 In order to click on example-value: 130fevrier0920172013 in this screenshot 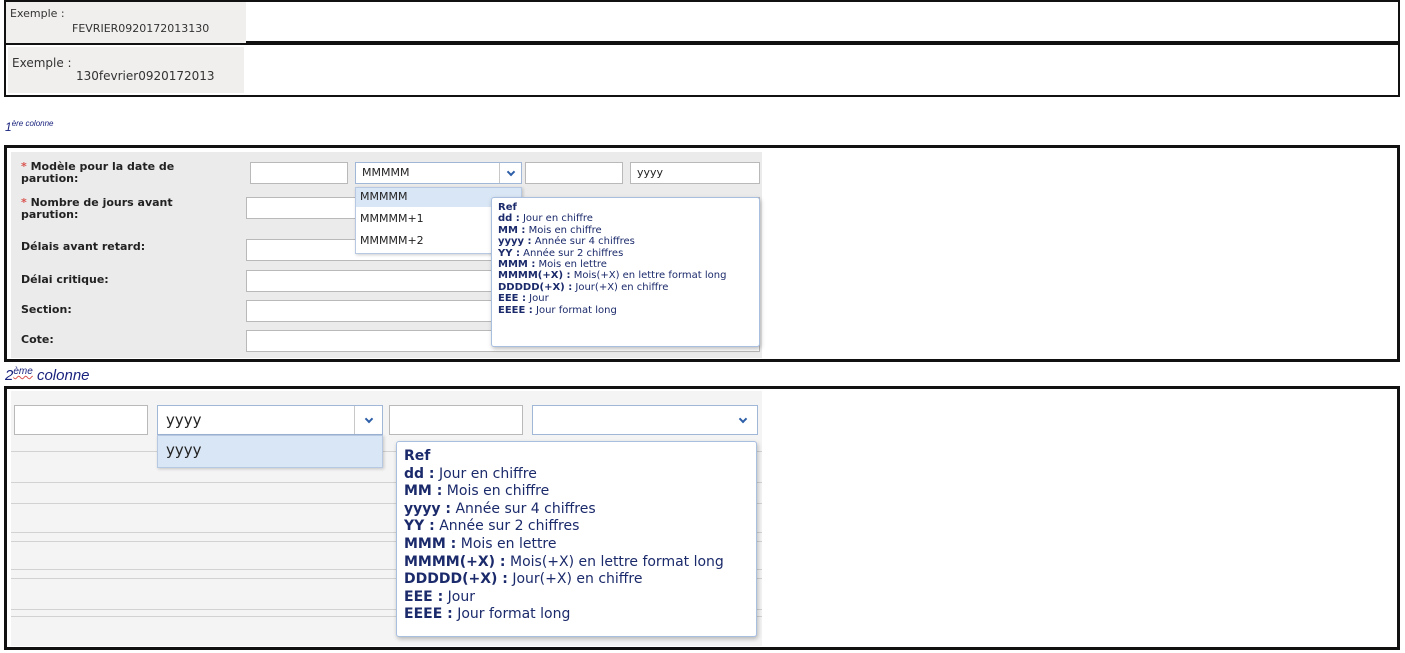, I will do `click(145, 76)`.